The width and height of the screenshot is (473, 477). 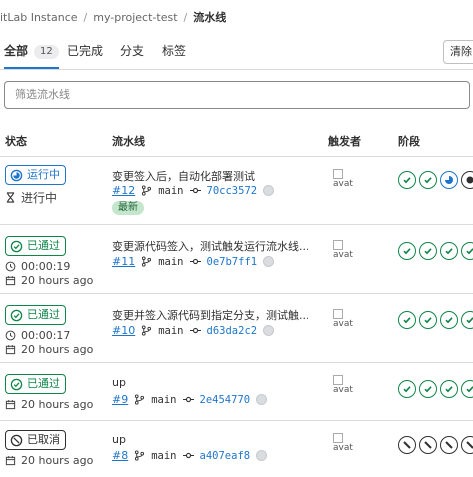 I want to click on duration-meta: 00:00:19, so click(x=37, y=266).